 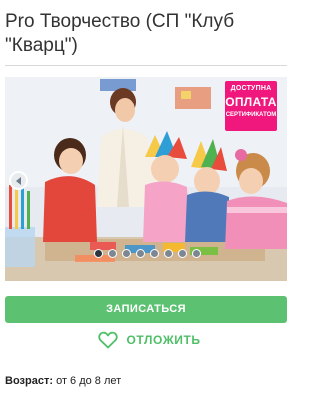 What do you see at coordinates (251, 115) in the screenshot?
I see `badge-line-3: СЕРТИФИКАТОМ` at bounding box center [251, 115].